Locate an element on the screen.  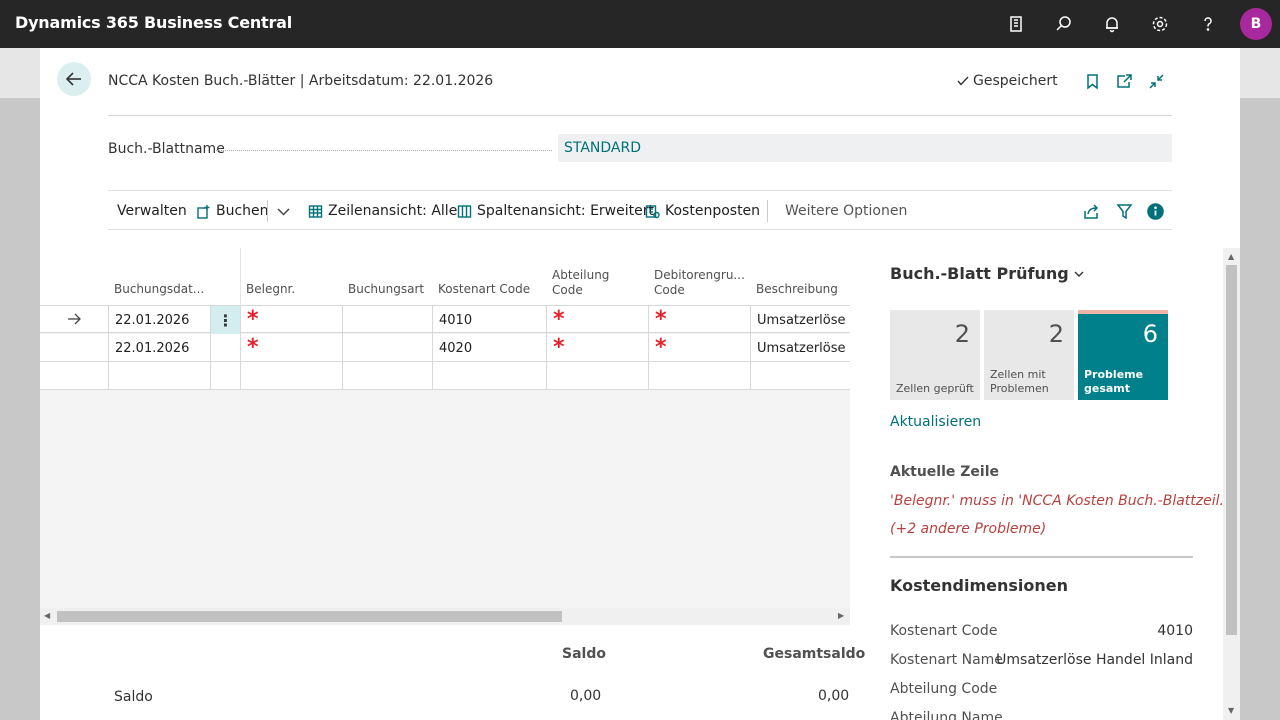
cell-cost-type-code: 4020 is located at coordinates (489, 348).